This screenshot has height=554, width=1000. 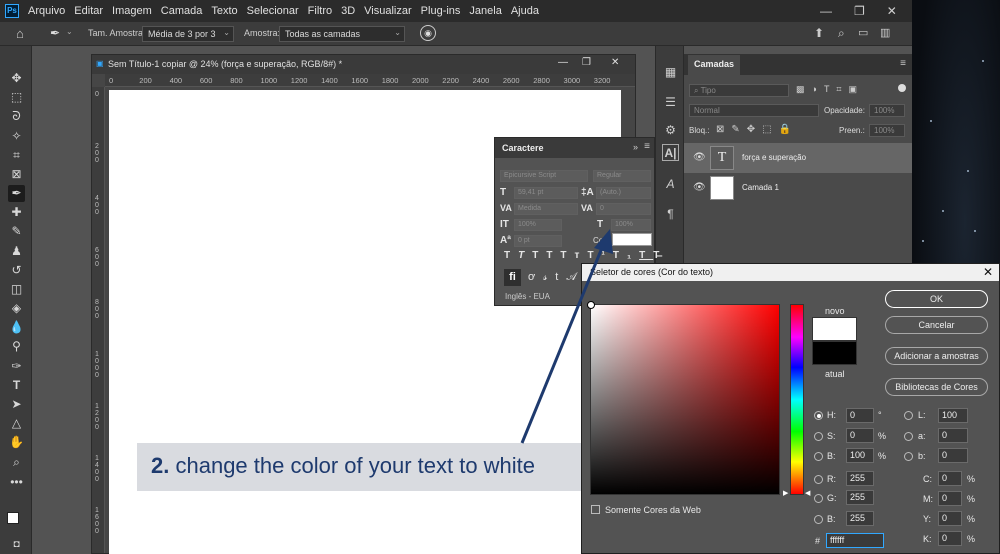 What do you see at coordinates (20, 33) in the screenshot?
I see `home-icon: ⌂` at bounding box center [20, 33].